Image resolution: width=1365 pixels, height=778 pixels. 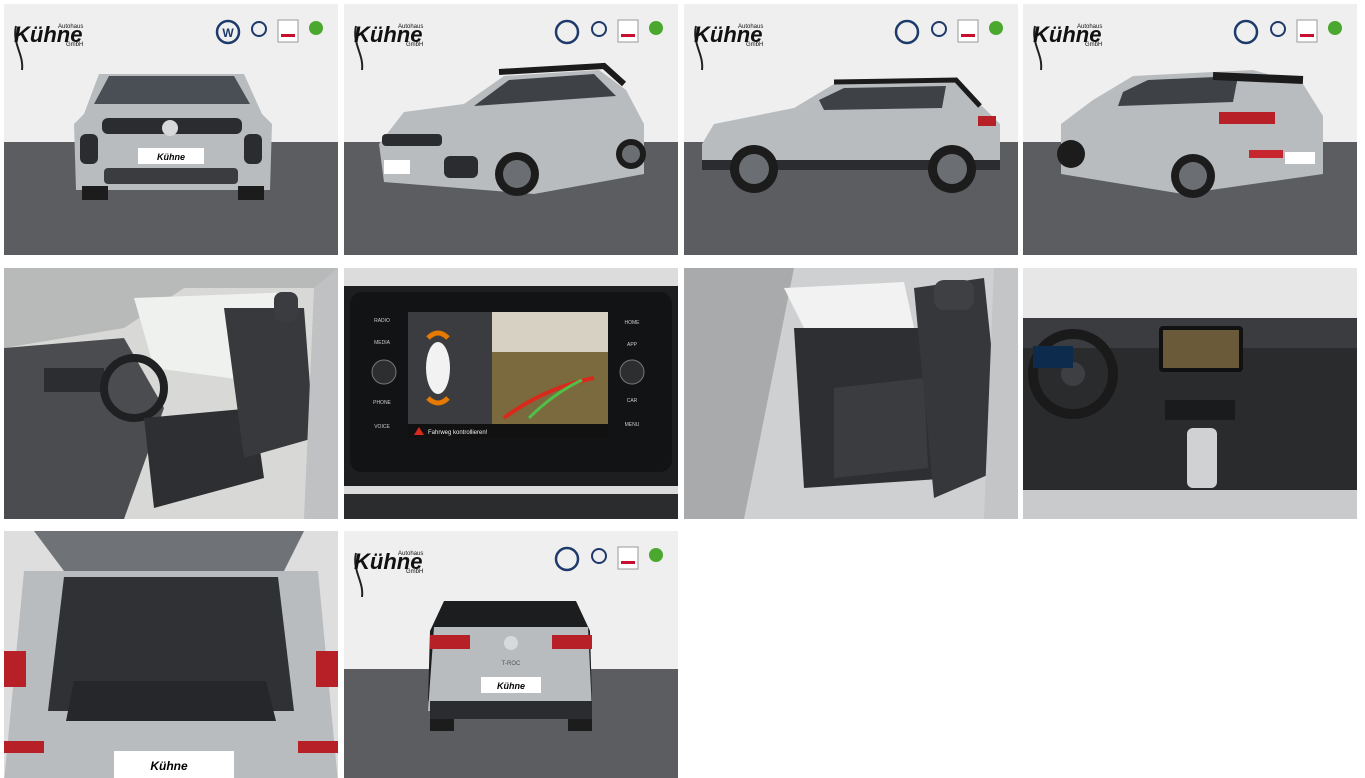 What do you see at coordinates (633, 323) in the screenshot?
I see `svg-text: HOME` at bounding box center [633, 323].